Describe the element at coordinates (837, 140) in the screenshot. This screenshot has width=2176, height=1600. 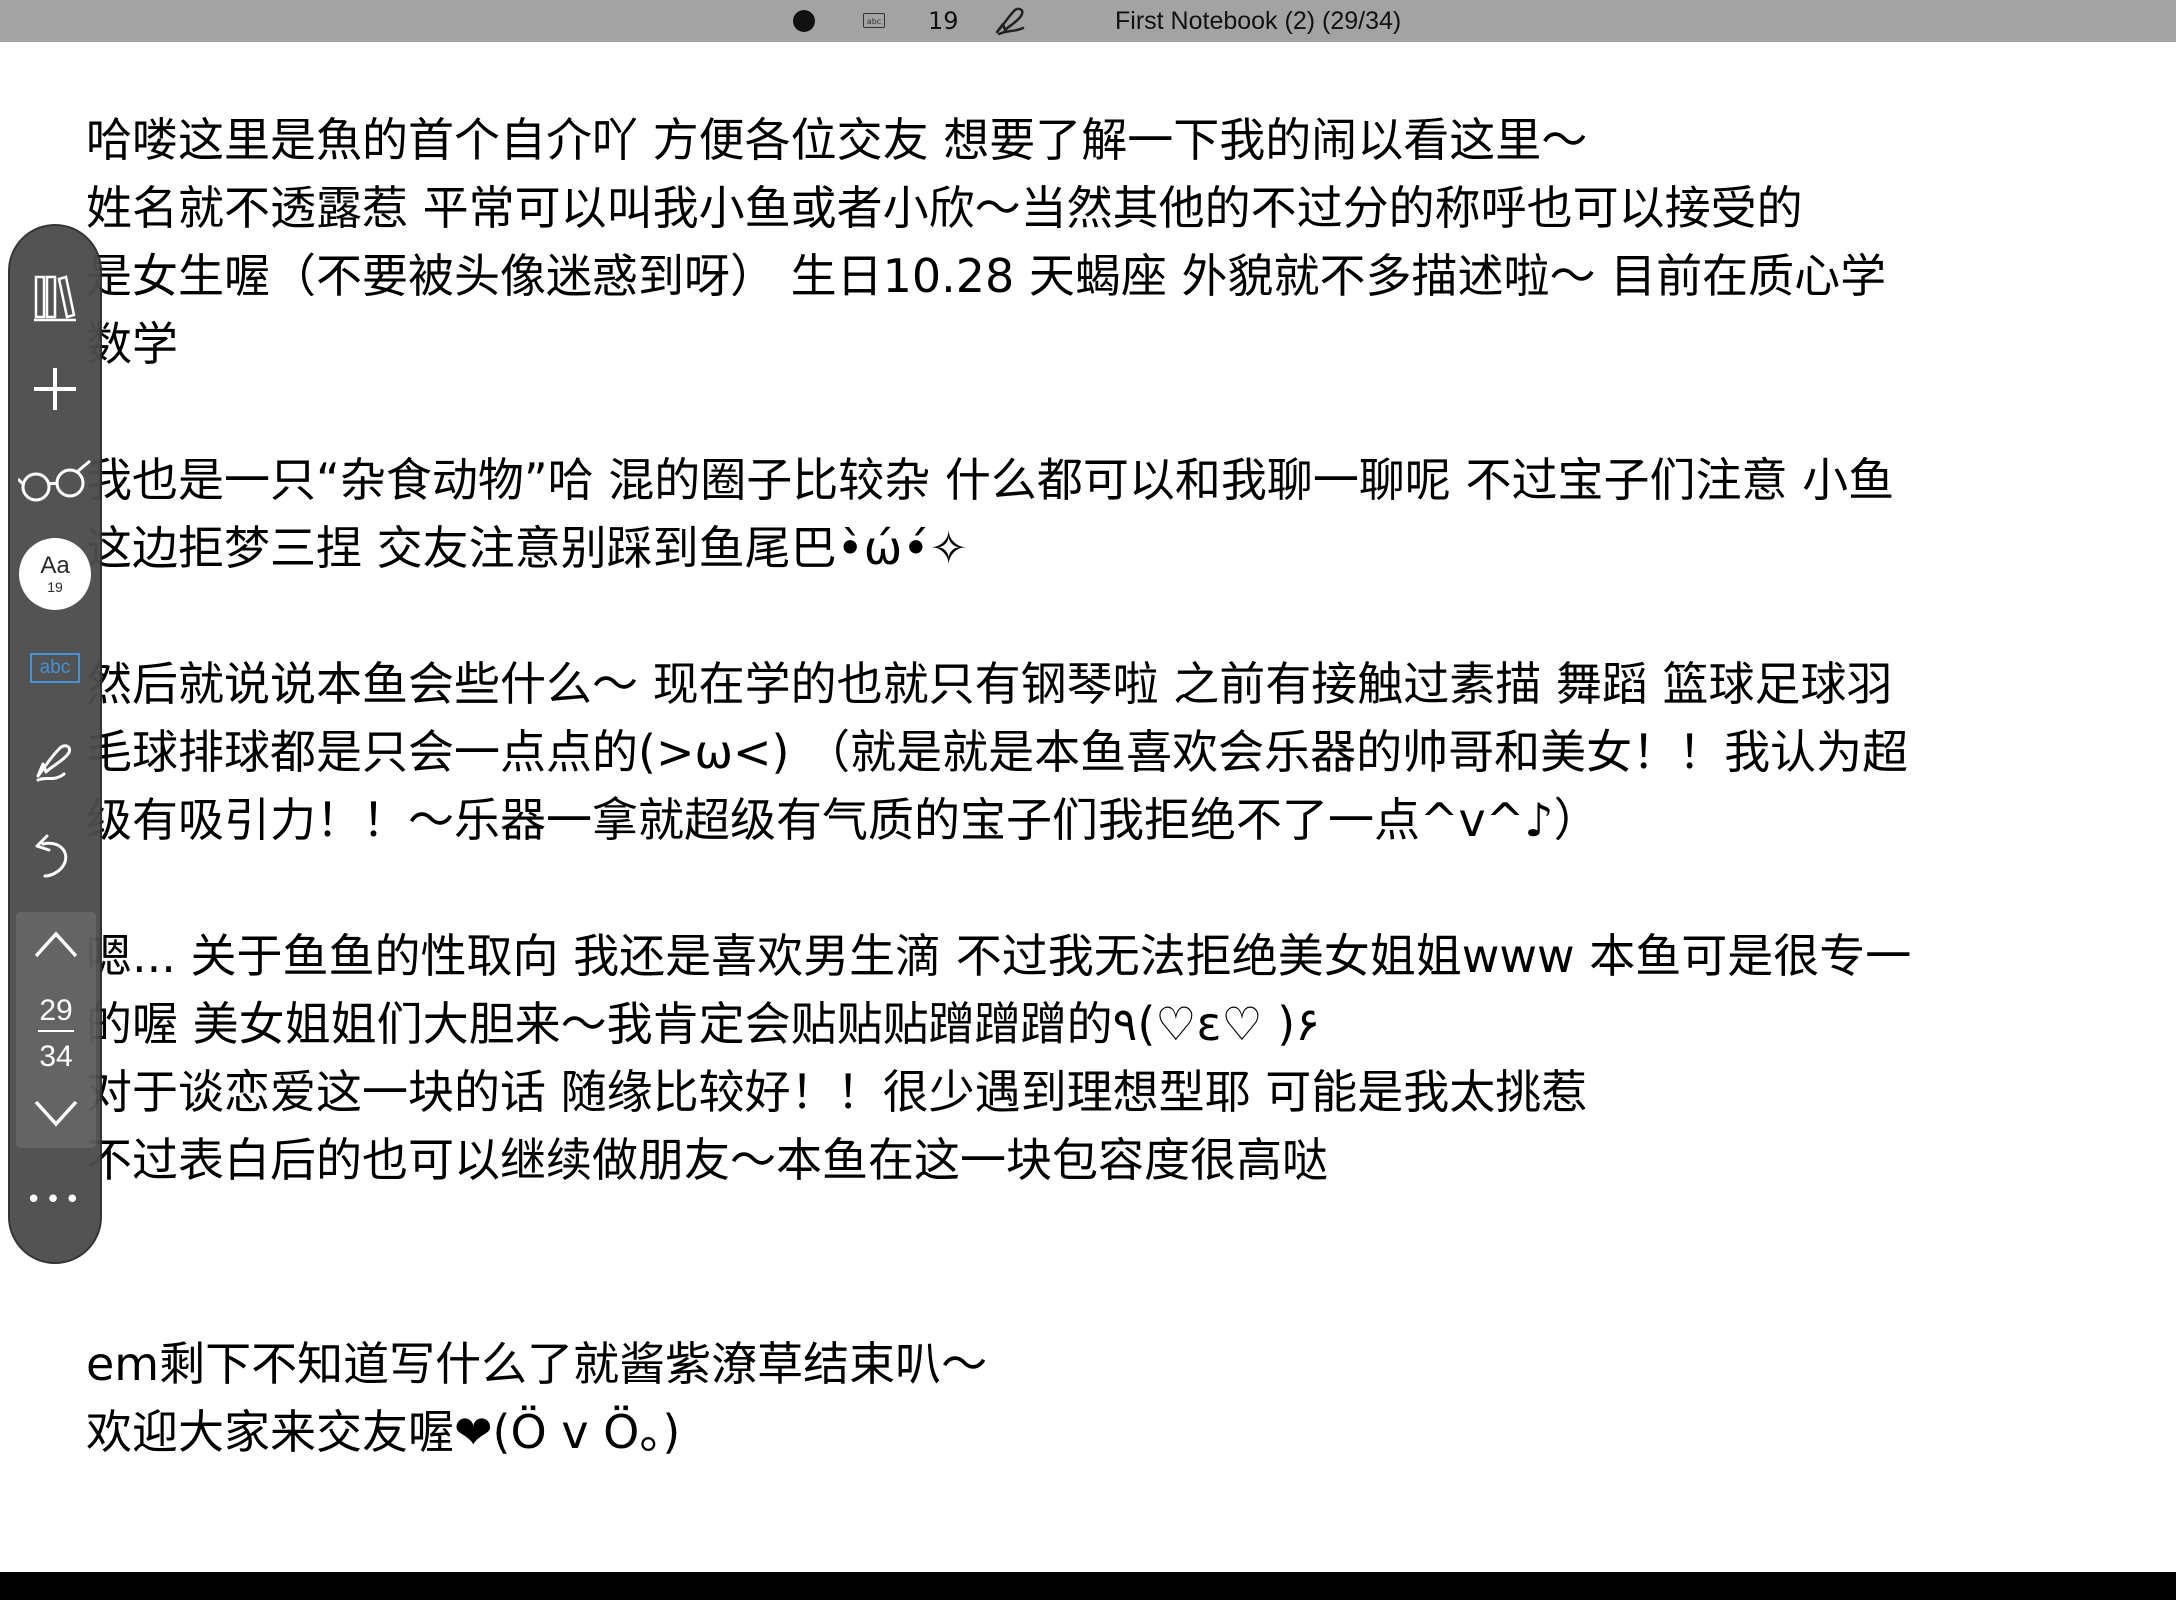
I see `text-line: 哈喽这里是魚的首个自介吖 方便各位交友 想要了解一下我的闹以看这里～` at that location.